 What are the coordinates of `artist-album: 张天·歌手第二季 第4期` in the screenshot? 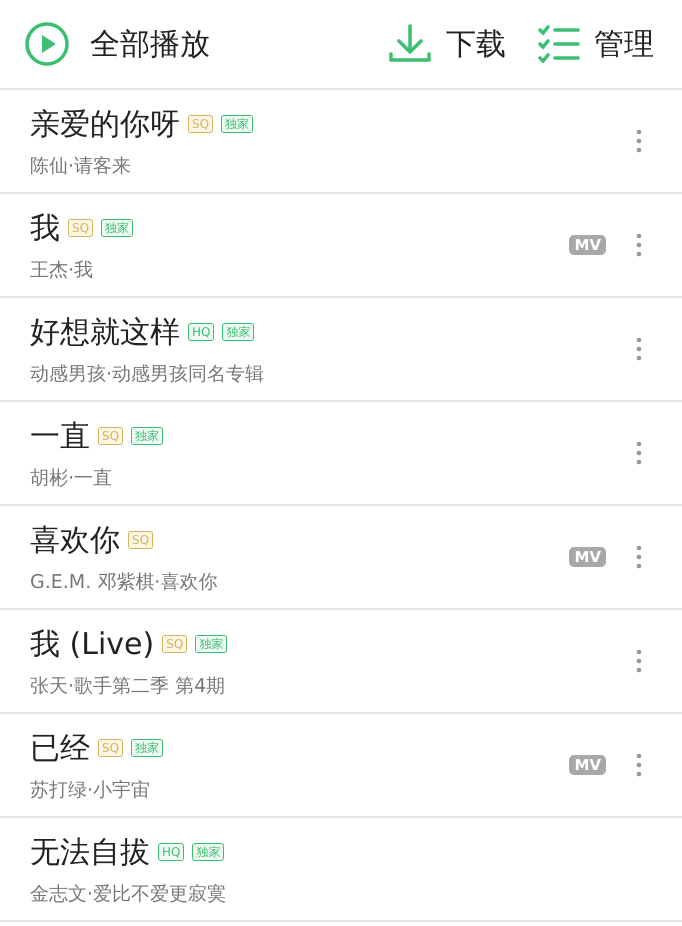 It's located at (128, 686).